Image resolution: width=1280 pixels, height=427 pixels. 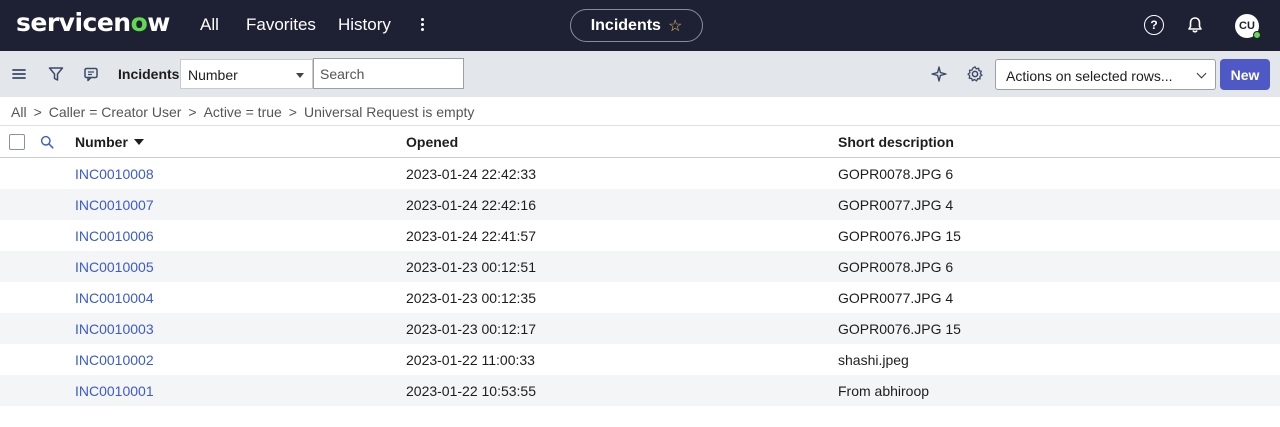 I want to click on opened-cell: 2023-01-24 22:41:57, so click(x=471, y=236).